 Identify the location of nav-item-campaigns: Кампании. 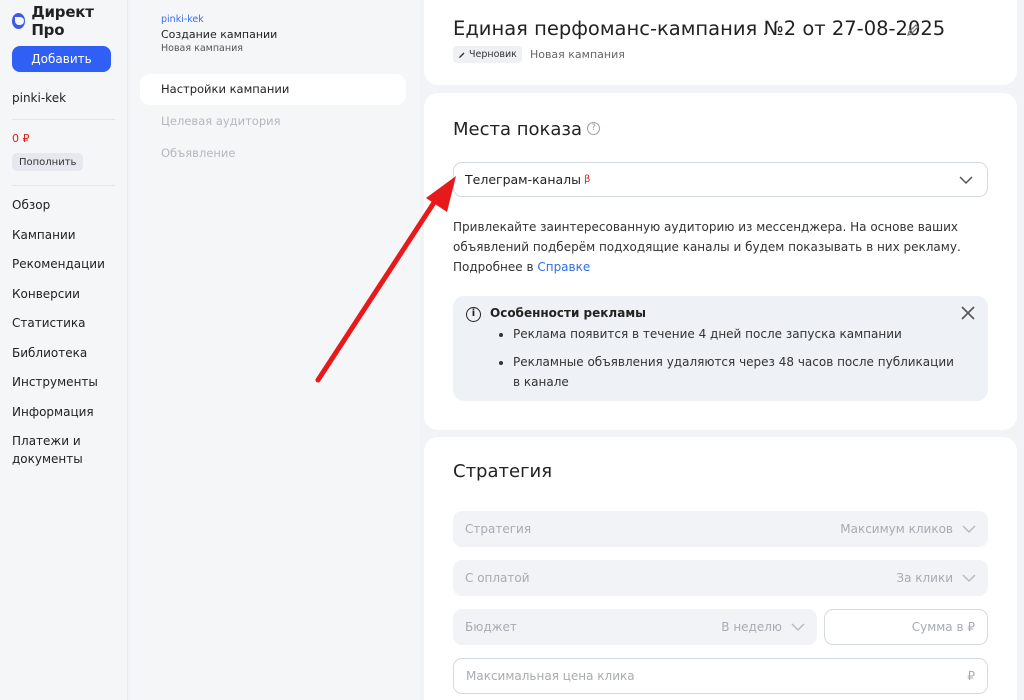
(63, 241).